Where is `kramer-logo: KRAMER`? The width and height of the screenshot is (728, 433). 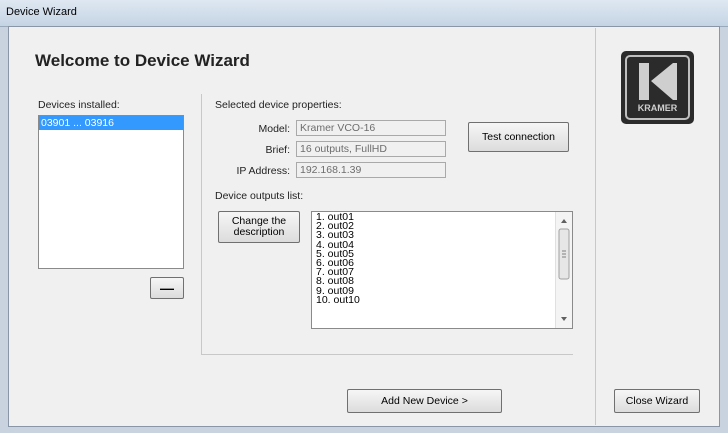
kramer-logo: KRAMER is located at coordinates (657, 87).